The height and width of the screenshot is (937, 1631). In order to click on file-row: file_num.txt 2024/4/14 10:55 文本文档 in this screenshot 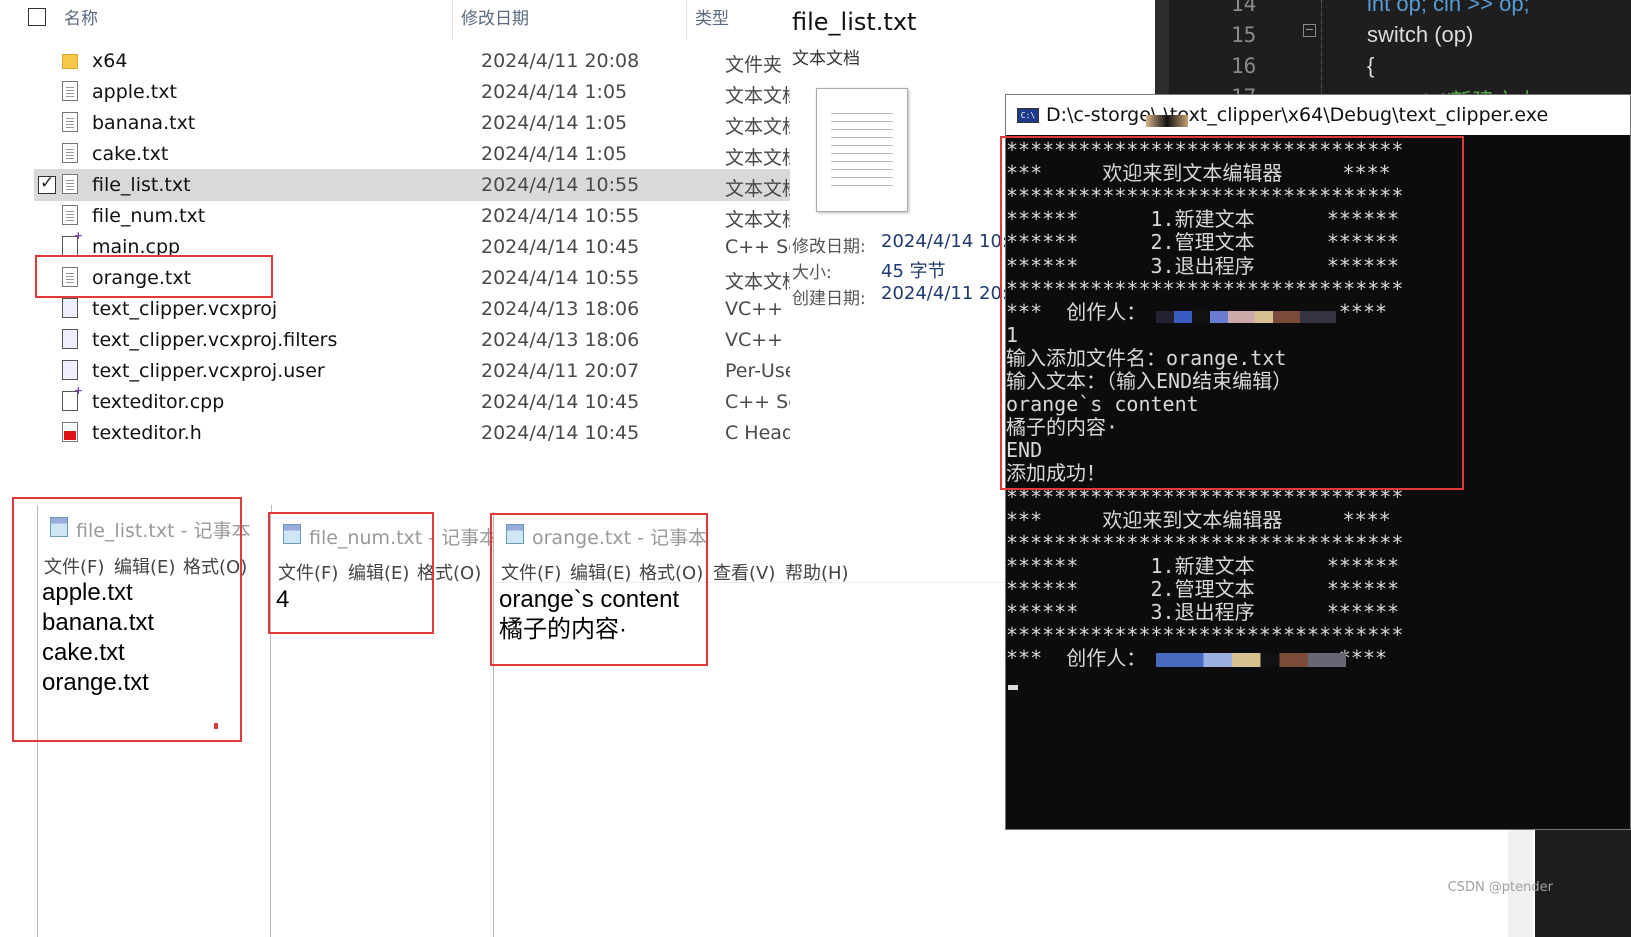, I will do `click(412, 216)`.